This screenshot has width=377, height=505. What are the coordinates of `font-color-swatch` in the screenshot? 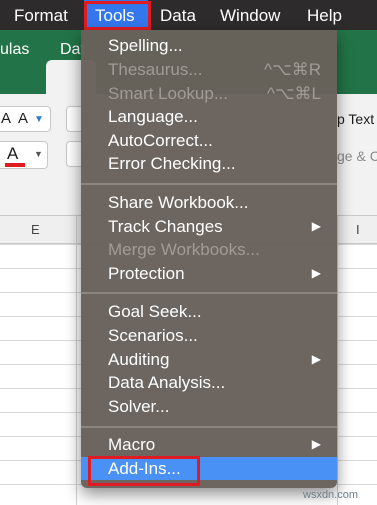 It's located at (15, 165).